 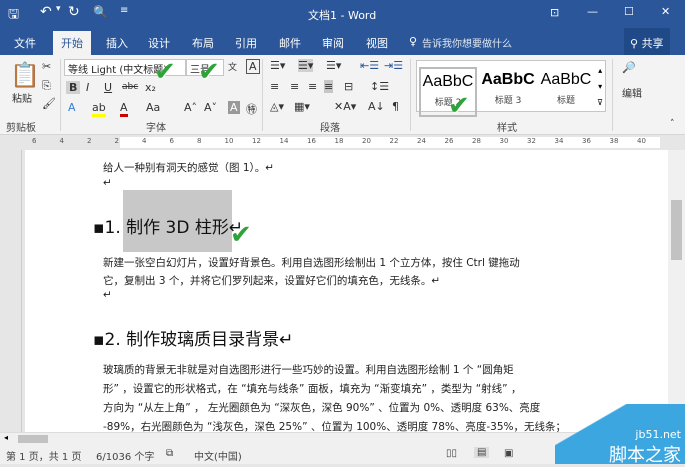 What do you see at coordinates (467, 42) in the screenshot?
I see `tell-me-input: 告诉我你想要做什么` at bounding box center [467, 42].